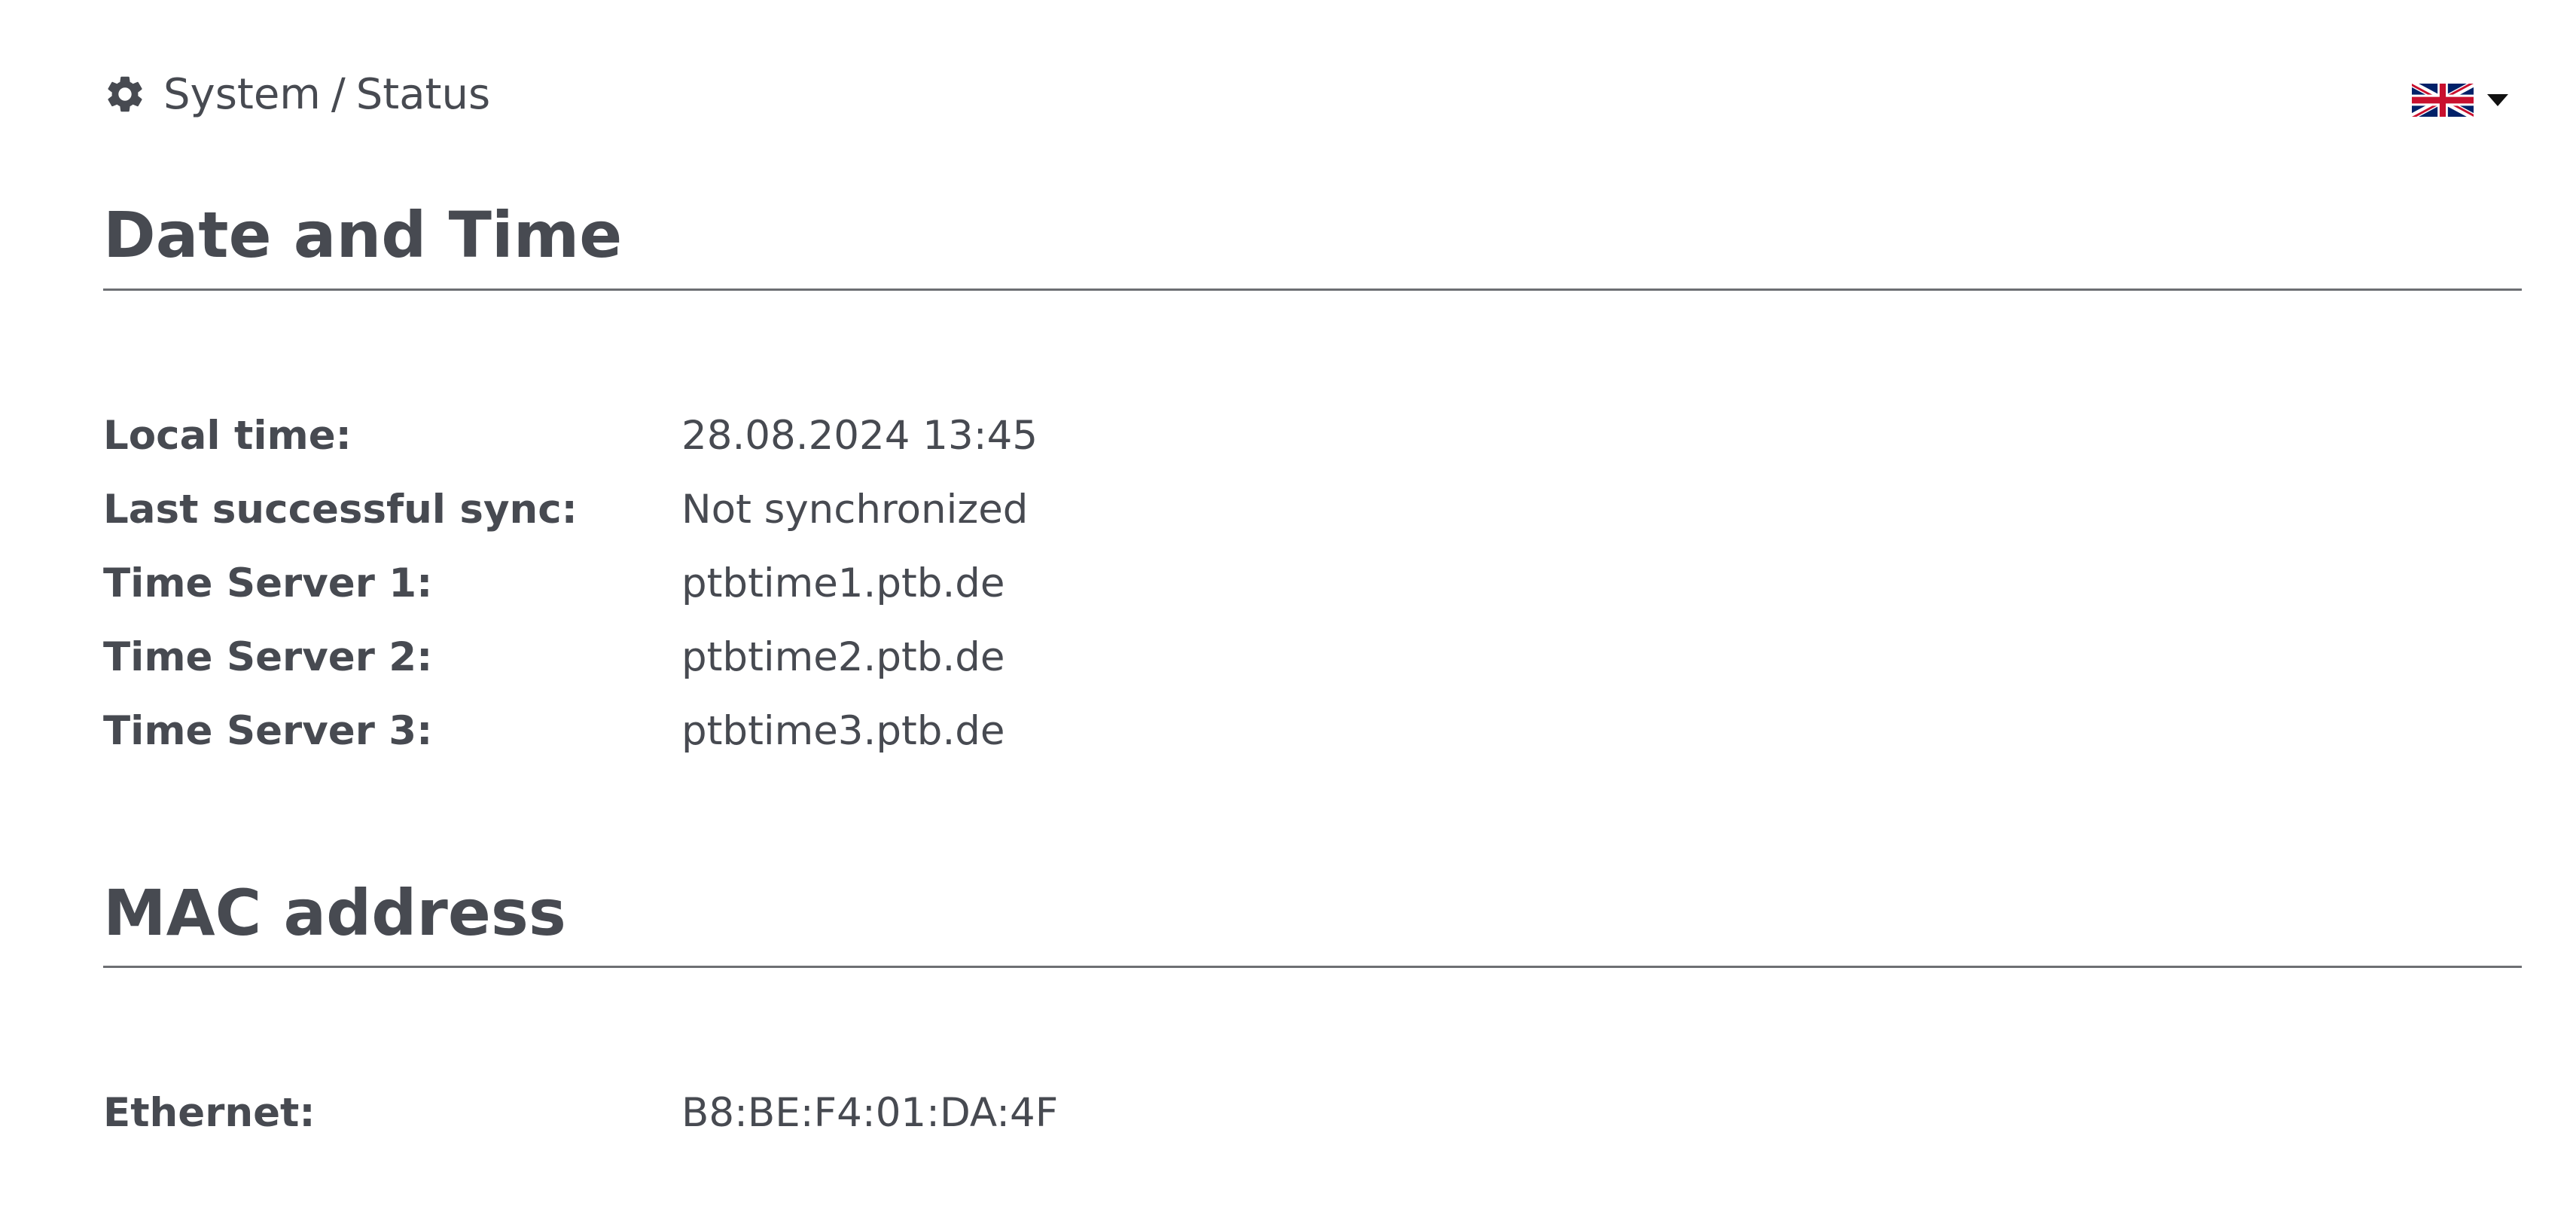 Image resolution: width=2576 pixels, height=1212 pixels. I want to click on row-value: Not synchronized, so click(855, 510).